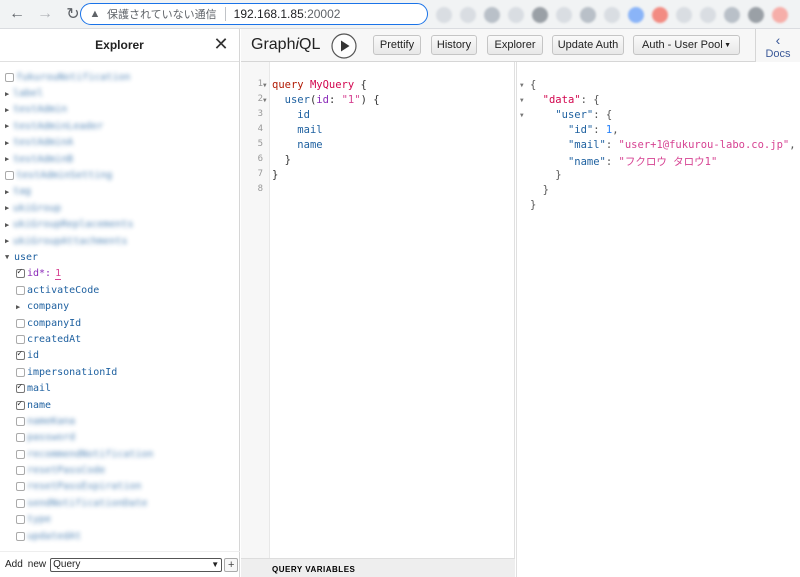  Describe the element at coordinates (58, 126) in the screenshot. I see `field-name: testAdminLeader` at that location.